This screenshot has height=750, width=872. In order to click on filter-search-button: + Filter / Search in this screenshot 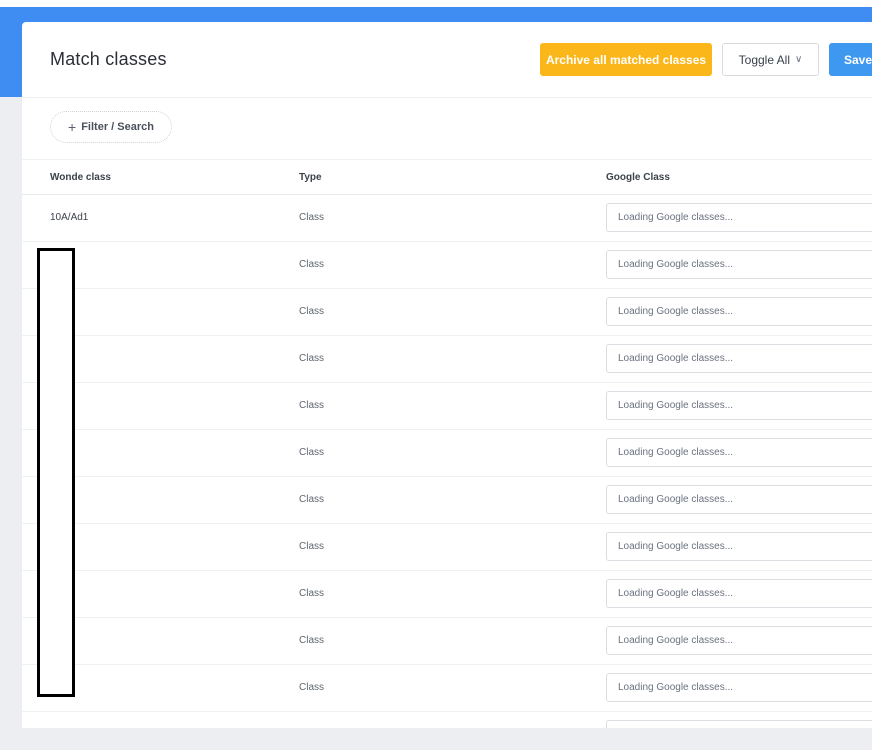, I will do `click(111, 127)`.